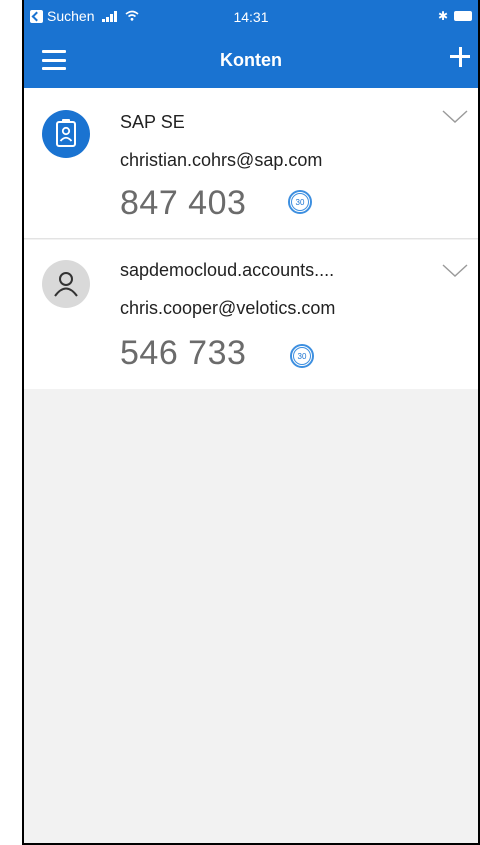 The image size is (480, 845). Describe the element at coordinates (183, 203) in the screenshot. I see `verification-code: 847 403` at that location.